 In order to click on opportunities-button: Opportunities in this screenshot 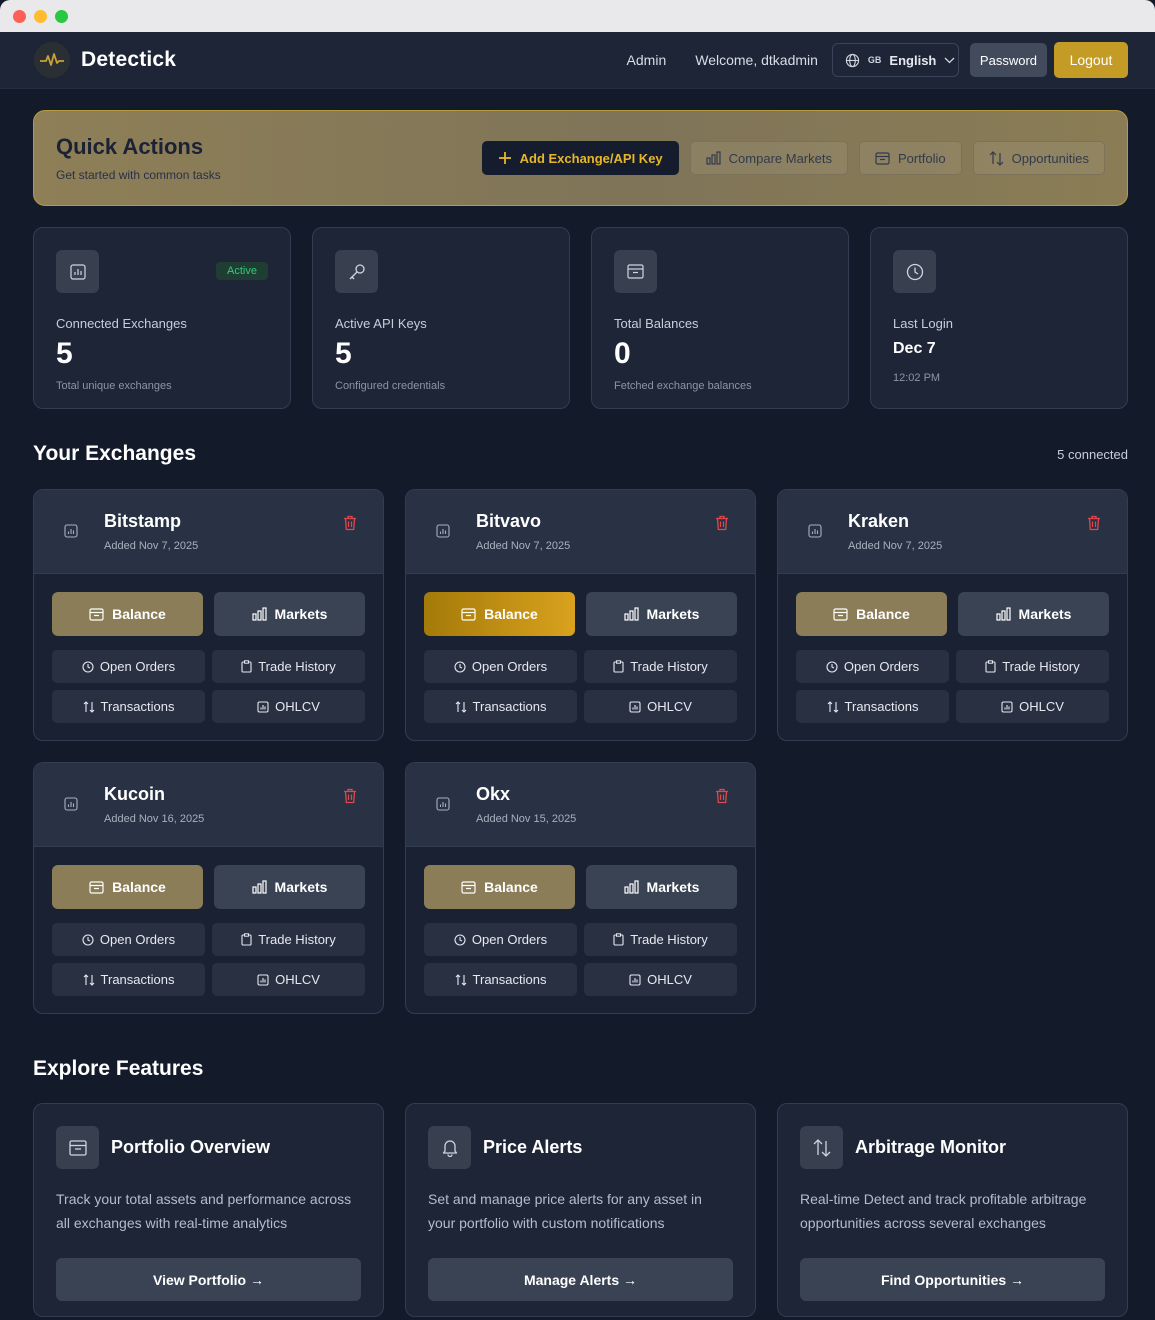, I will do `click(1038, 158)`.